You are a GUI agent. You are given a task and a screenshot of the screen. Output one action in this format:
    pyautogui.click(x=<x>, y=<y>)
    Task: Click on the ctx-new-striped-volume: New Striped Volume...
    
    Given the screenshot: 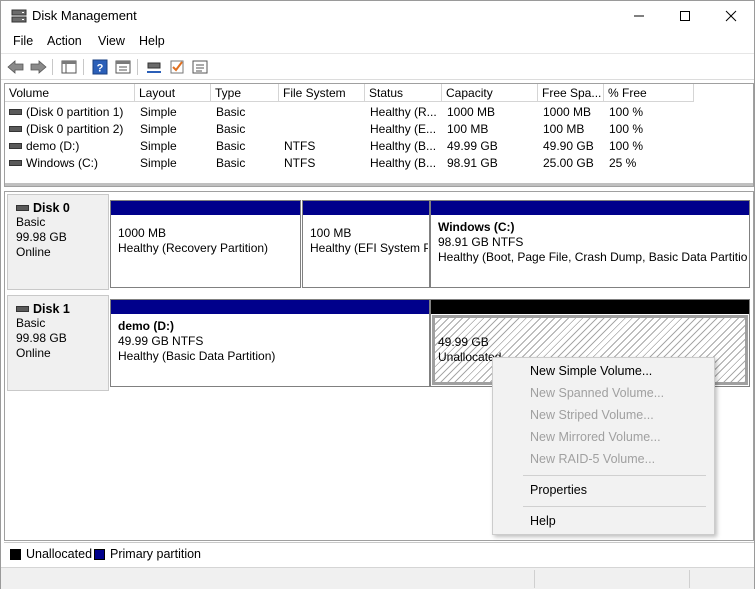 What is the action you would take?
    pyautogui.click(x=592, y=415)
    